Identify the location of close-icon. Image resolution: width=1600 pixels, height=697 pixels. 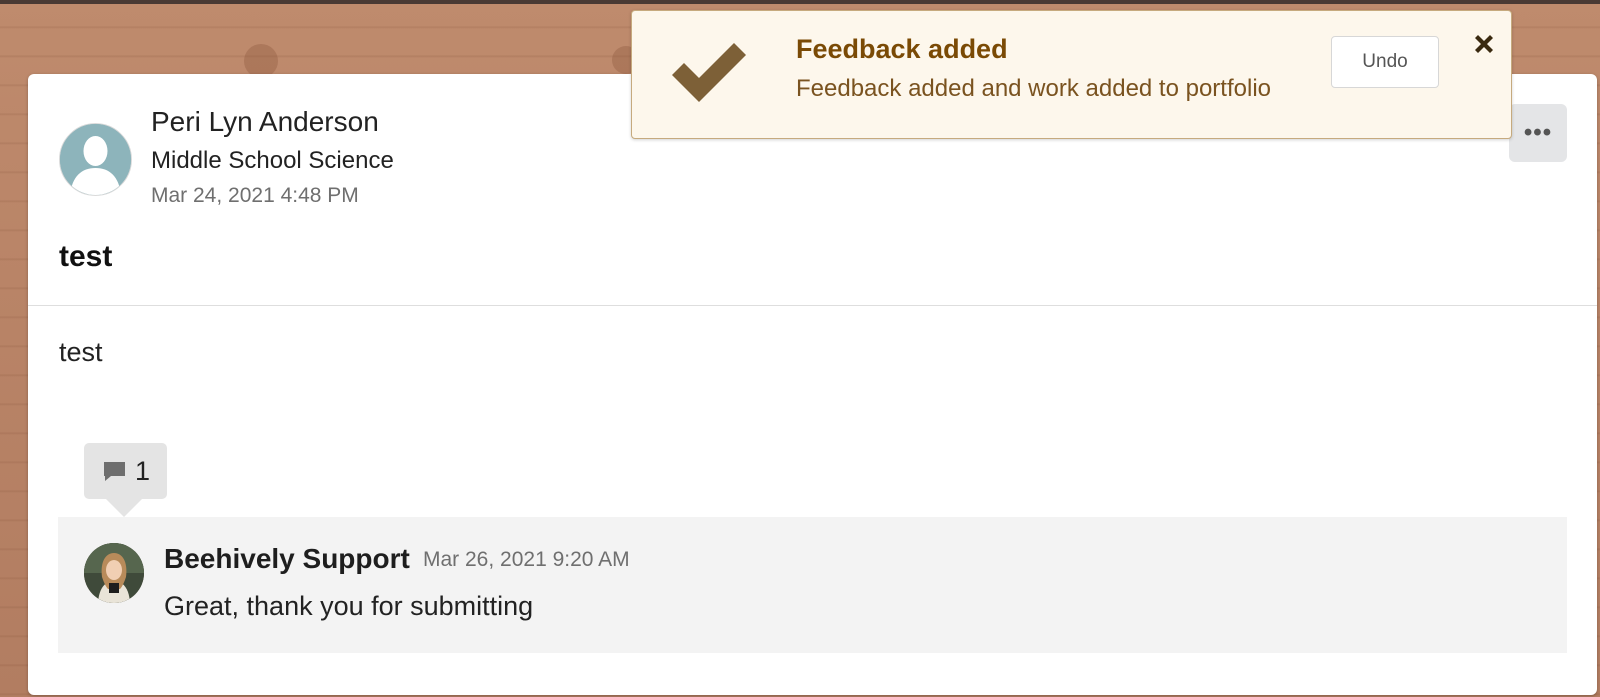
(1484, 44).